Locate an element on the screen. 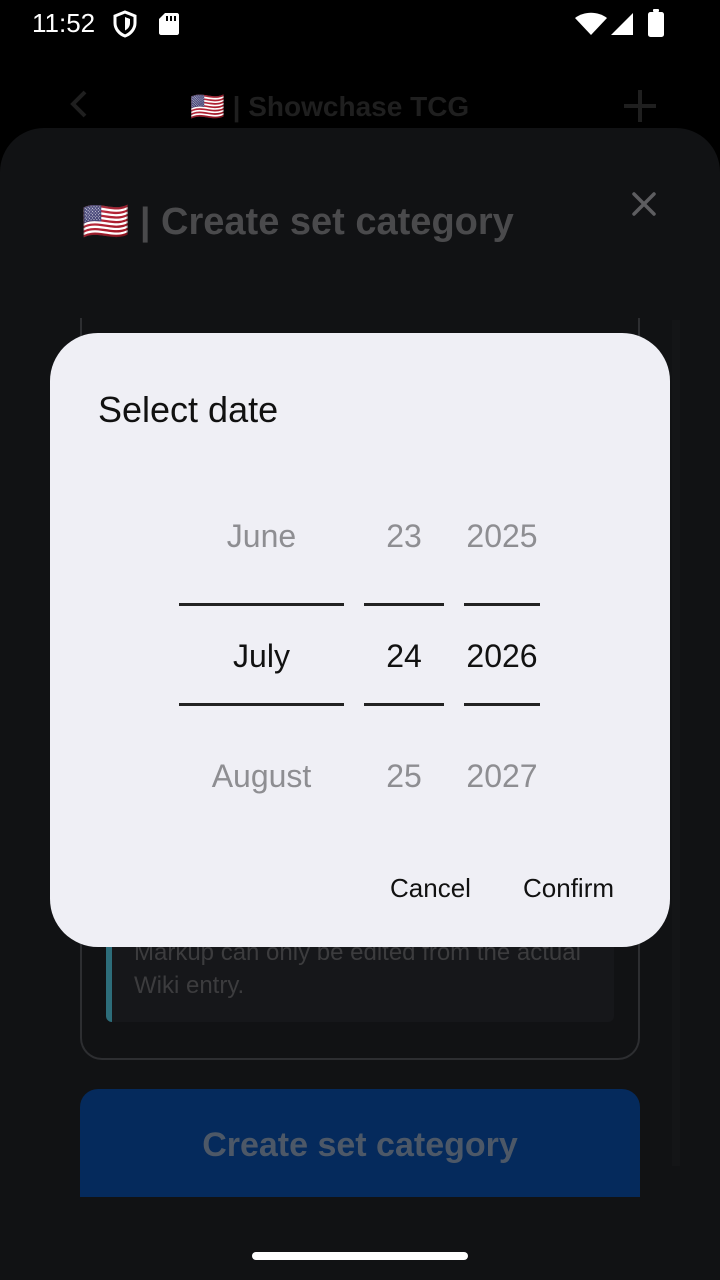 This screenshot has height=1280, width=720. dialog-title: Select date is located at coordinates (188, 409).